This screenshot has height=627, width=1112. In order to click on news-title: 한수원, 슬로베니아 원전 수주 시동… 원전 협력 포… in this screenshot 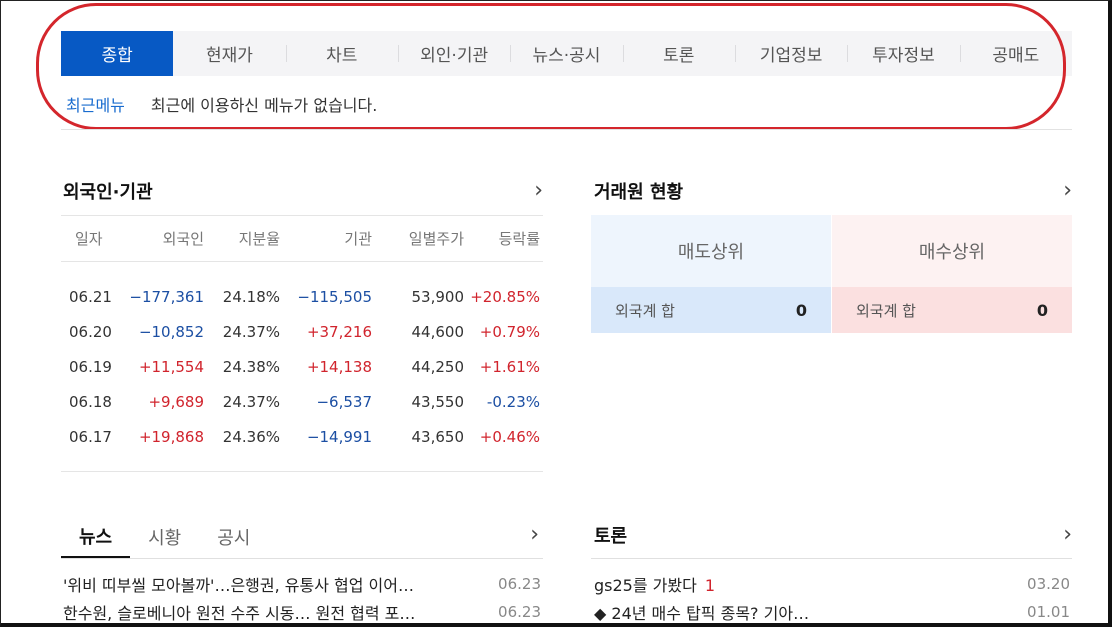, I will do `click(239, 612)`.